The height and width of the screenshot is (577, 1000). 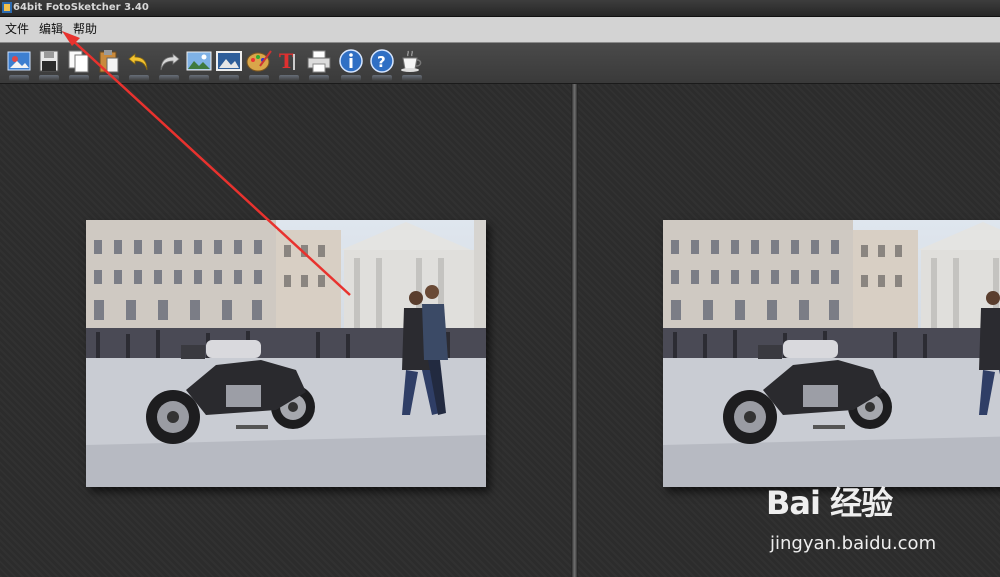 I want to click on print-icon, so click(x=319, y=61).